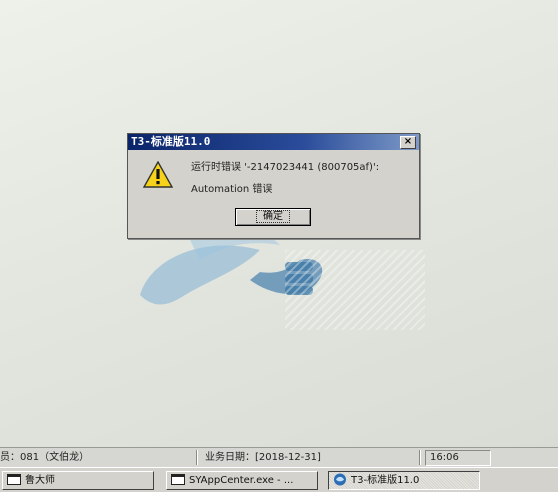 The image size is (558, 492). I want to click on desktop-pattern, so click(355, 290).